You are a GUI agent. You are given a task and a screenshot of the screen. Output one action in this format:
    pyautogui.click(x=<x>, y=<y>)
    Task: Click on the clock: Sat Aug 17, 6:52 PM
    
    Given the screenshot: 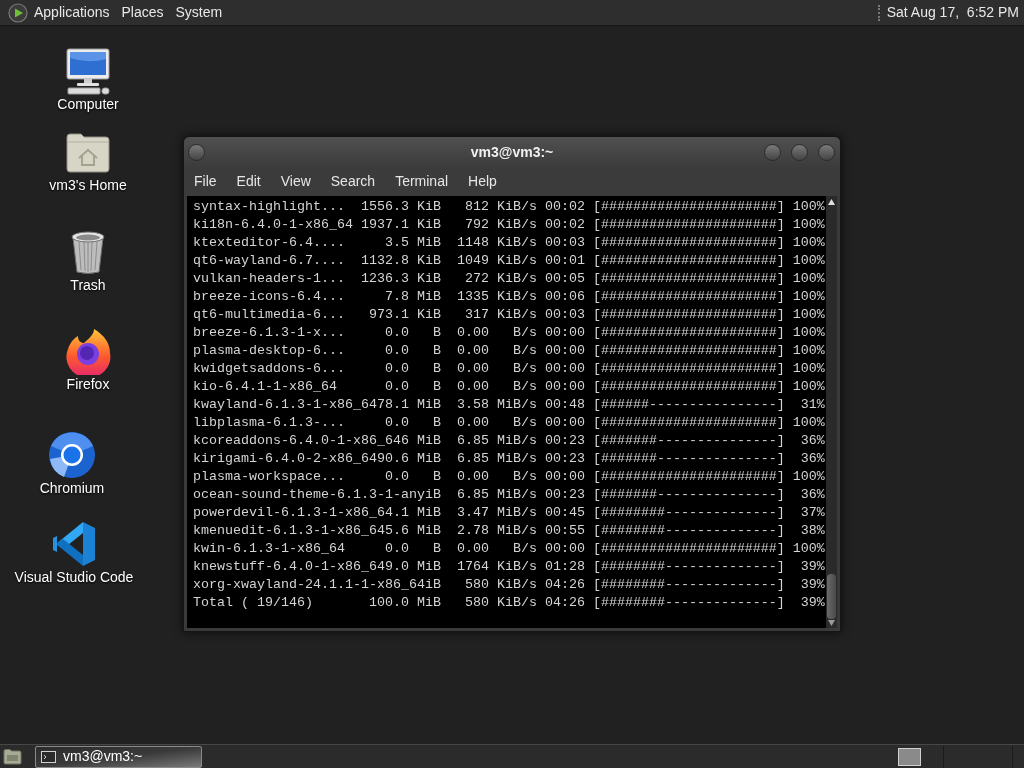 What is the action you would take?
    pyautogui.click(x=952, y=12)
    